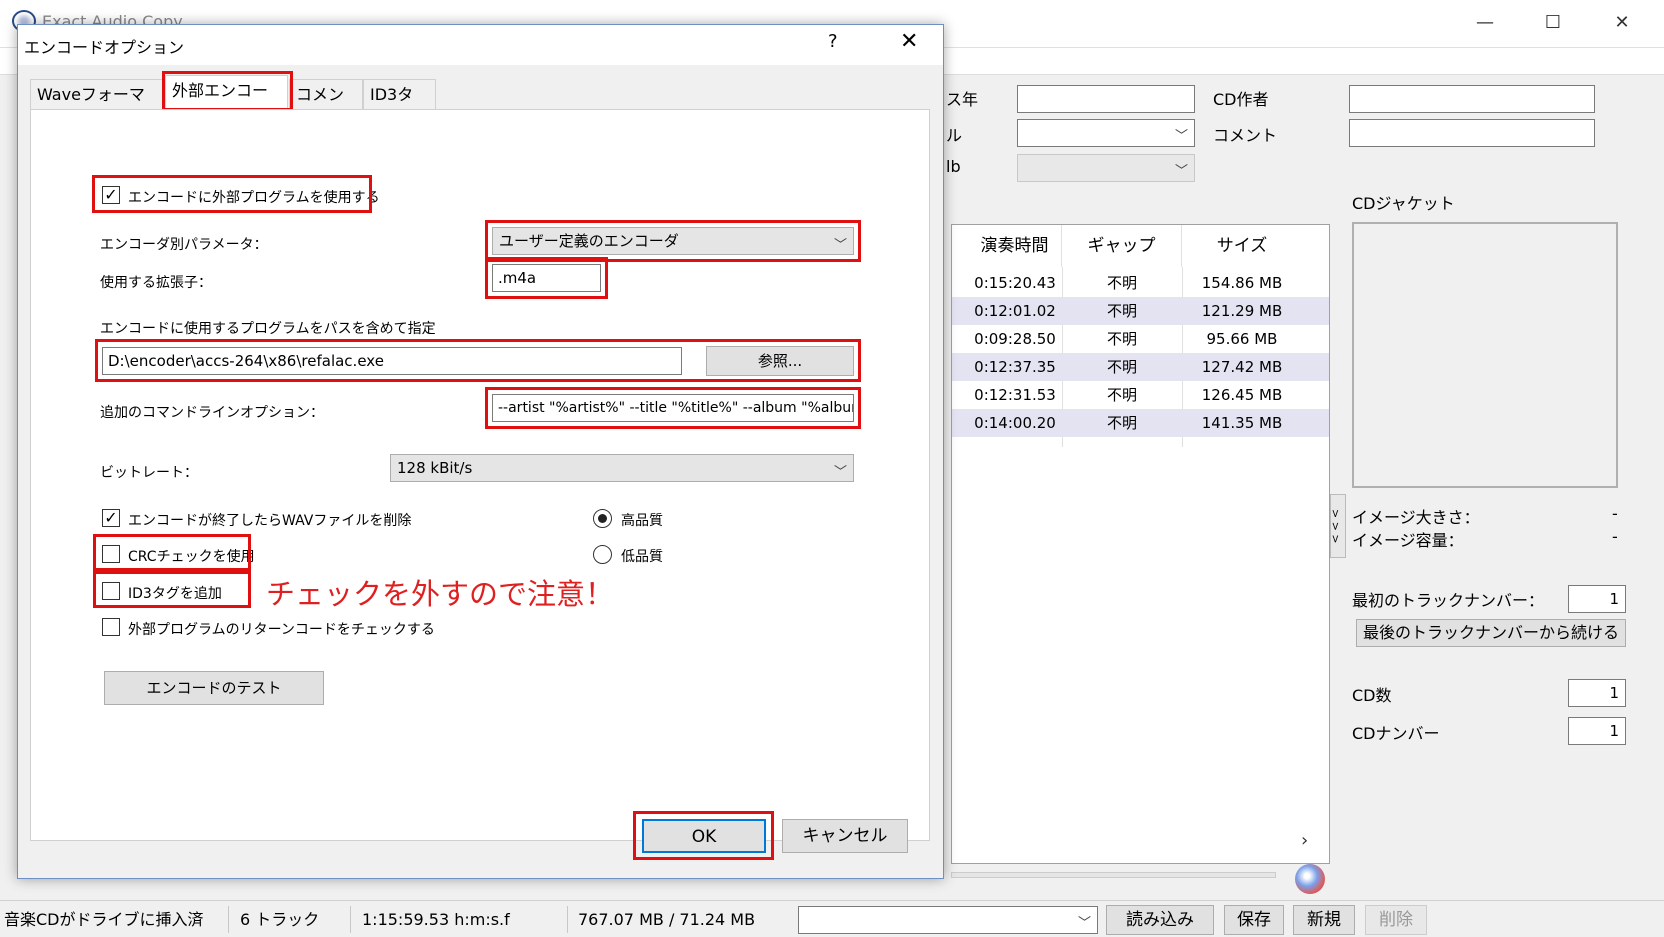  Describe the element at coordinates (326, 106) in the screenshot. I see `tab-comment: コメント` at that location.